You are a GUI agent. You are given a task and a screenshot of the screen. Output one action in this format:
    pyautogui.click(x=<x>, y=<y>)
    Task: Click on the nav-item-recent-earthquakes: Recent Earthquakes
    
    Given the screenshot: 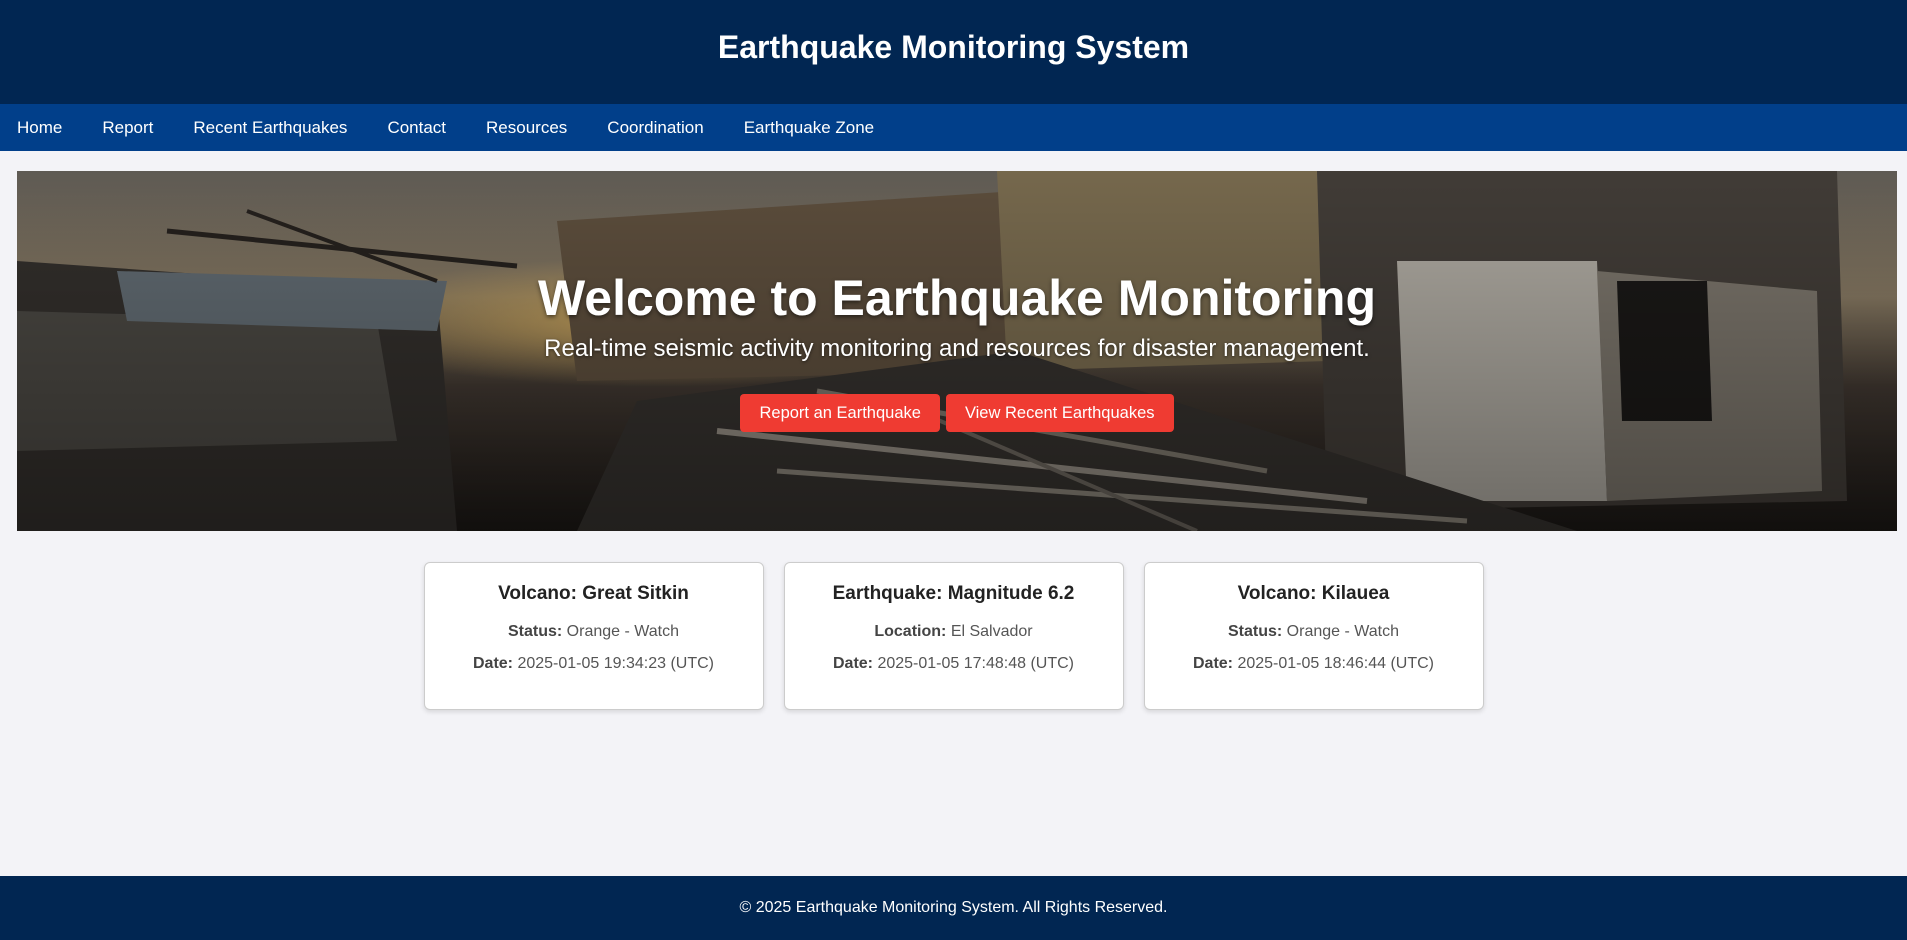 What is the action you would take?
    pyautogui.click(x=270, y=128)
    